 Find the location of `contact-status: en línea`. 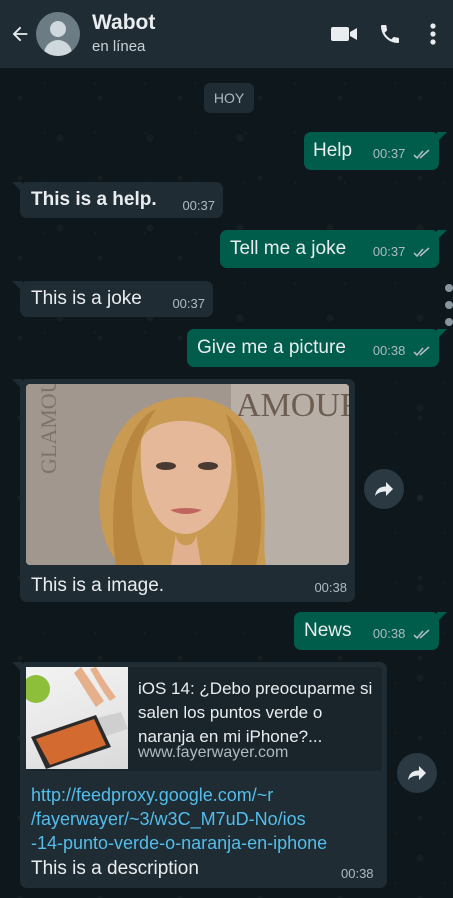

contact-status: en línea is located at coordinates (119, 46).